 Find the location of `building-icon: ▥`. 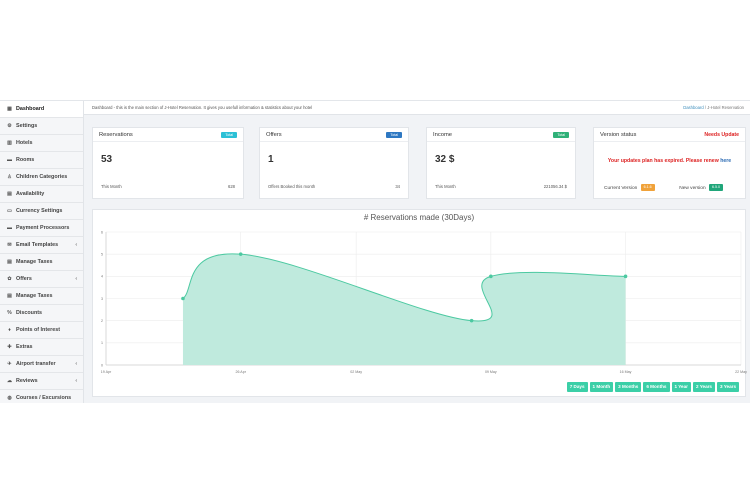

building-icon: ▥ is located at coordinates (9, 143).